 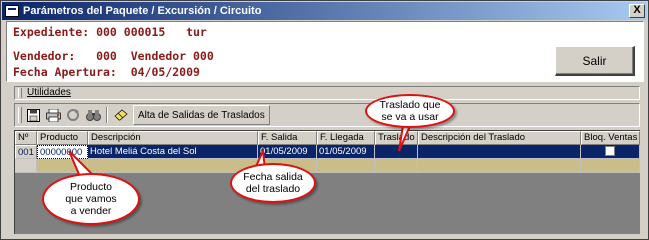 I want to click on alta-salidas-traslados-button: Alta de Salidas de Traslados, so click(x=201, y=115).